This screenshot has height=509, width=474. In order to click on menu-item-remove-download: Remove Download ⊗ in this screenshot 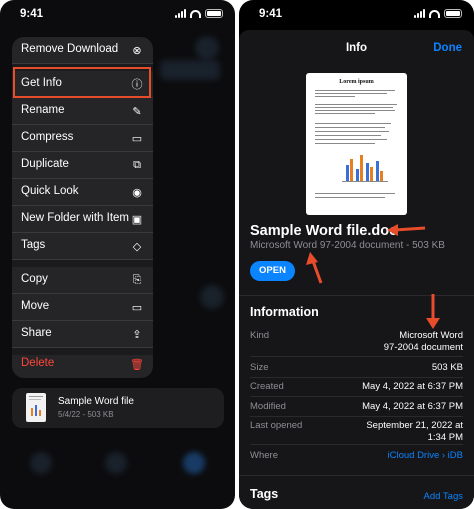, I will do `click(82, 50)`.